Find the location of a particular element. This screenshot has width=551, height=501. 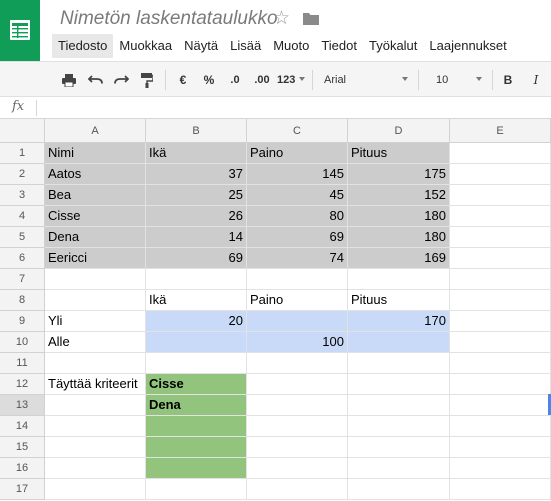

column-header-c: C is located at coordinates (297, 131).